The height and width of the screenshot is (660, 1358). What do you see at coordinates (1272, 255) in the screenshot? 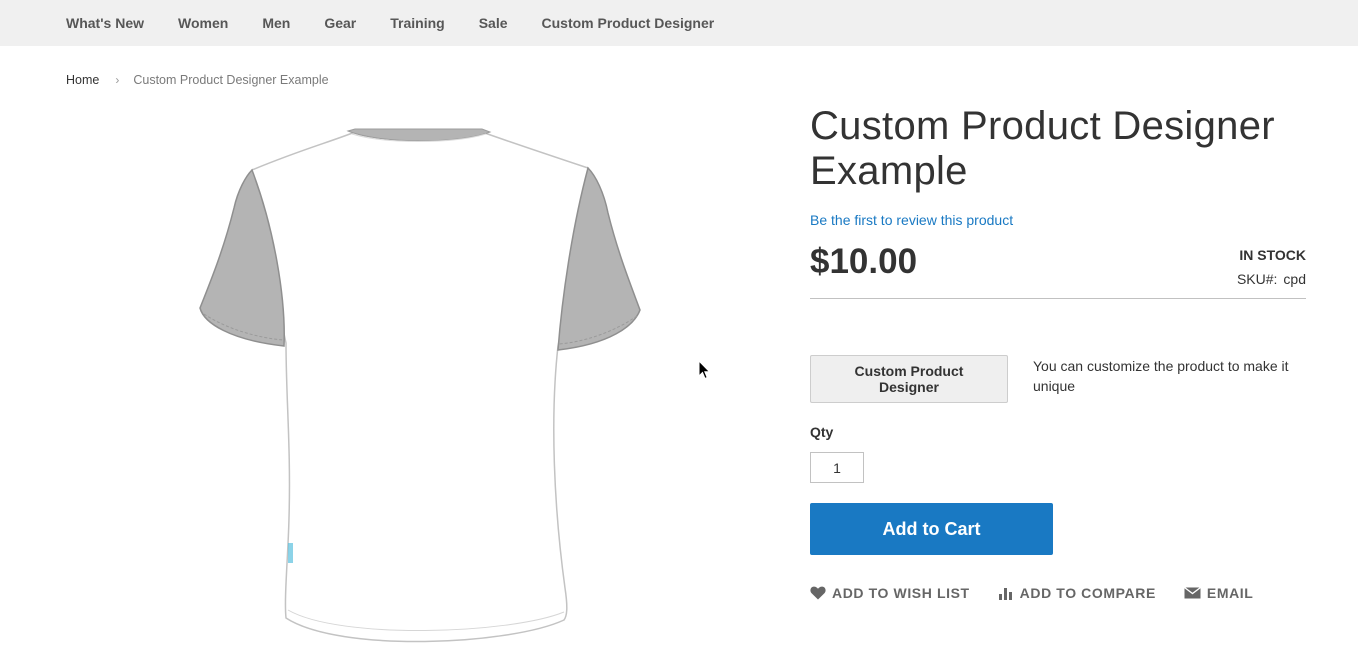
I see `stock-status: IN STOCK` at bounding box center [1272, 255].